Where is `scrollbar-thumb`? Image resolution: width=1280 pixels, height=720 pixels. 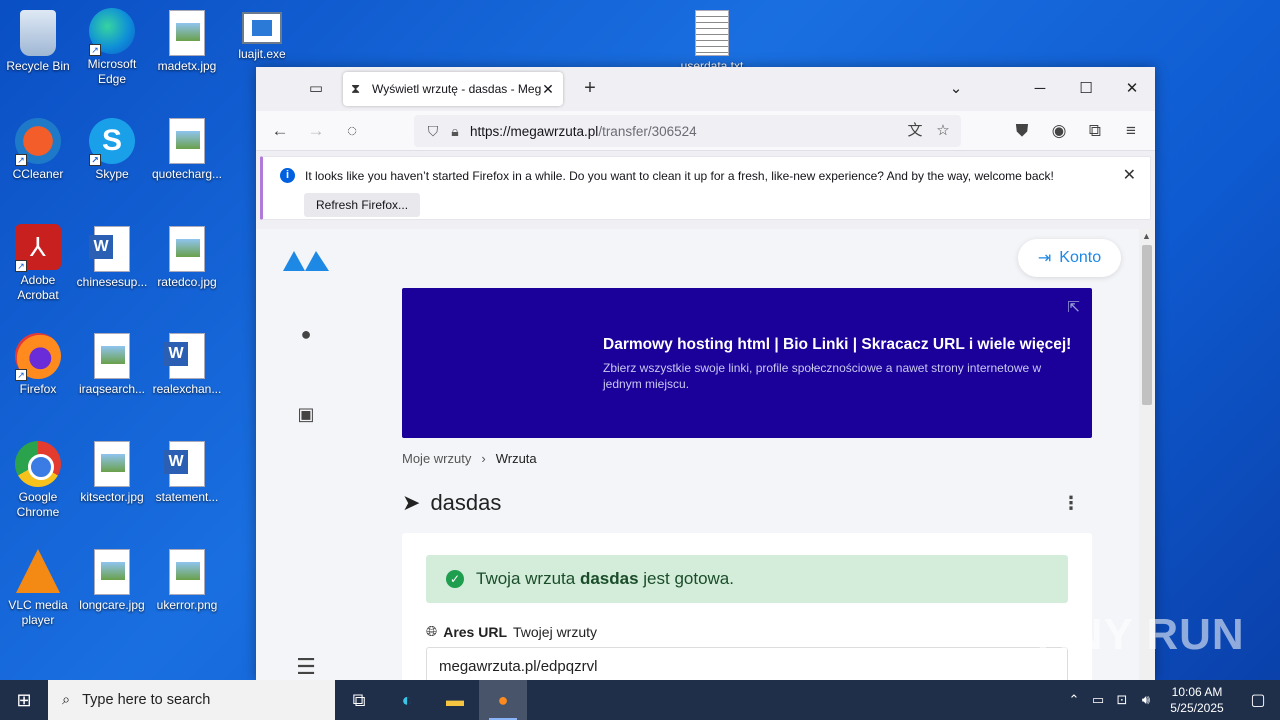
scrollbar-thumb is located at coordinates (1147, 325).